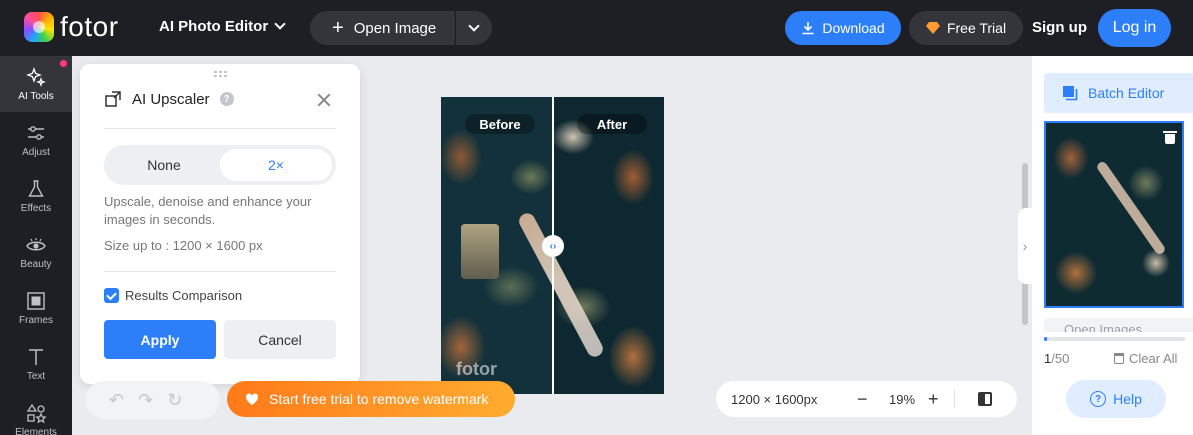 This screenshot has width=1193, height=435. What do you see at coordinates (476, 369) in the screenshot?
I see `watermark: fotor` at bounding box center [476, 369].